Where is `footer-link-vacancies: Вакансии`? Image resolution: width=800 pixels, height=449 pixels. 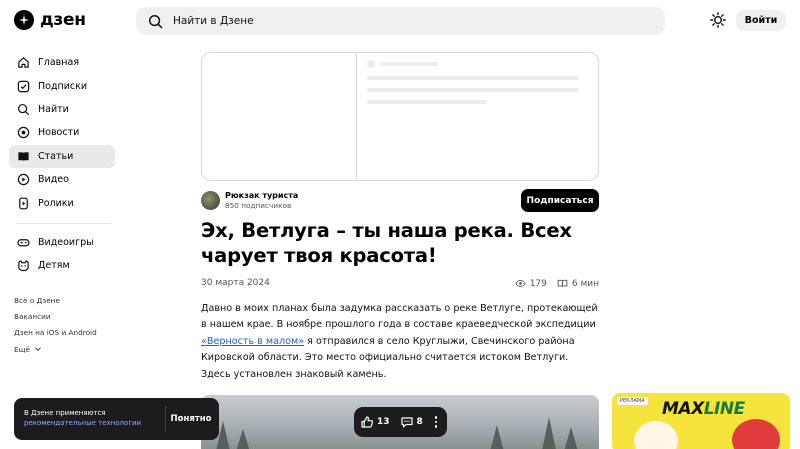 footer-link-vacancies: Вакансии is located at coordinates (55, 316).